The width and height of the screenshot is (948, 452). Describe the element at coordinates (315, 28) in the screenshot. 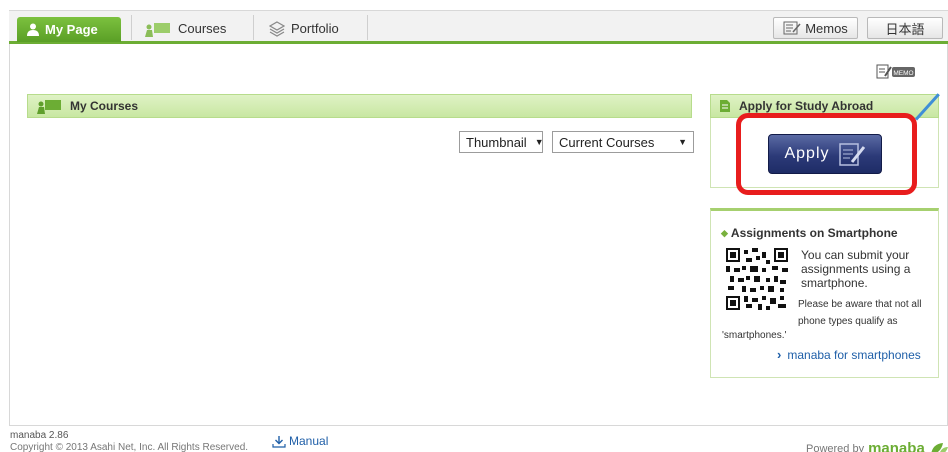

I see `tab-label: Portfolio` at that location.